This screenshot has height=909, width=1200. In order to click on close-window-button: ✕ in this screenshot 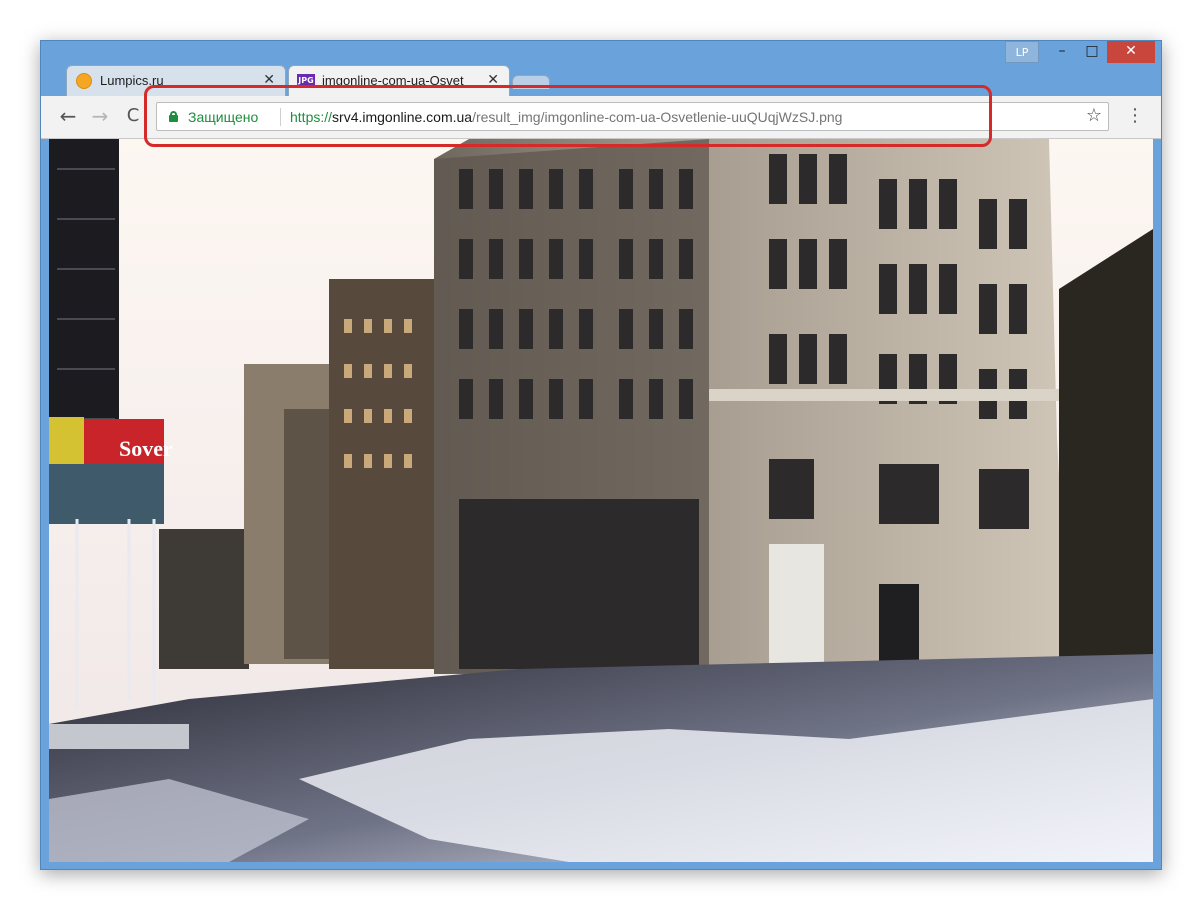, I will do `click(1131, 52)`.